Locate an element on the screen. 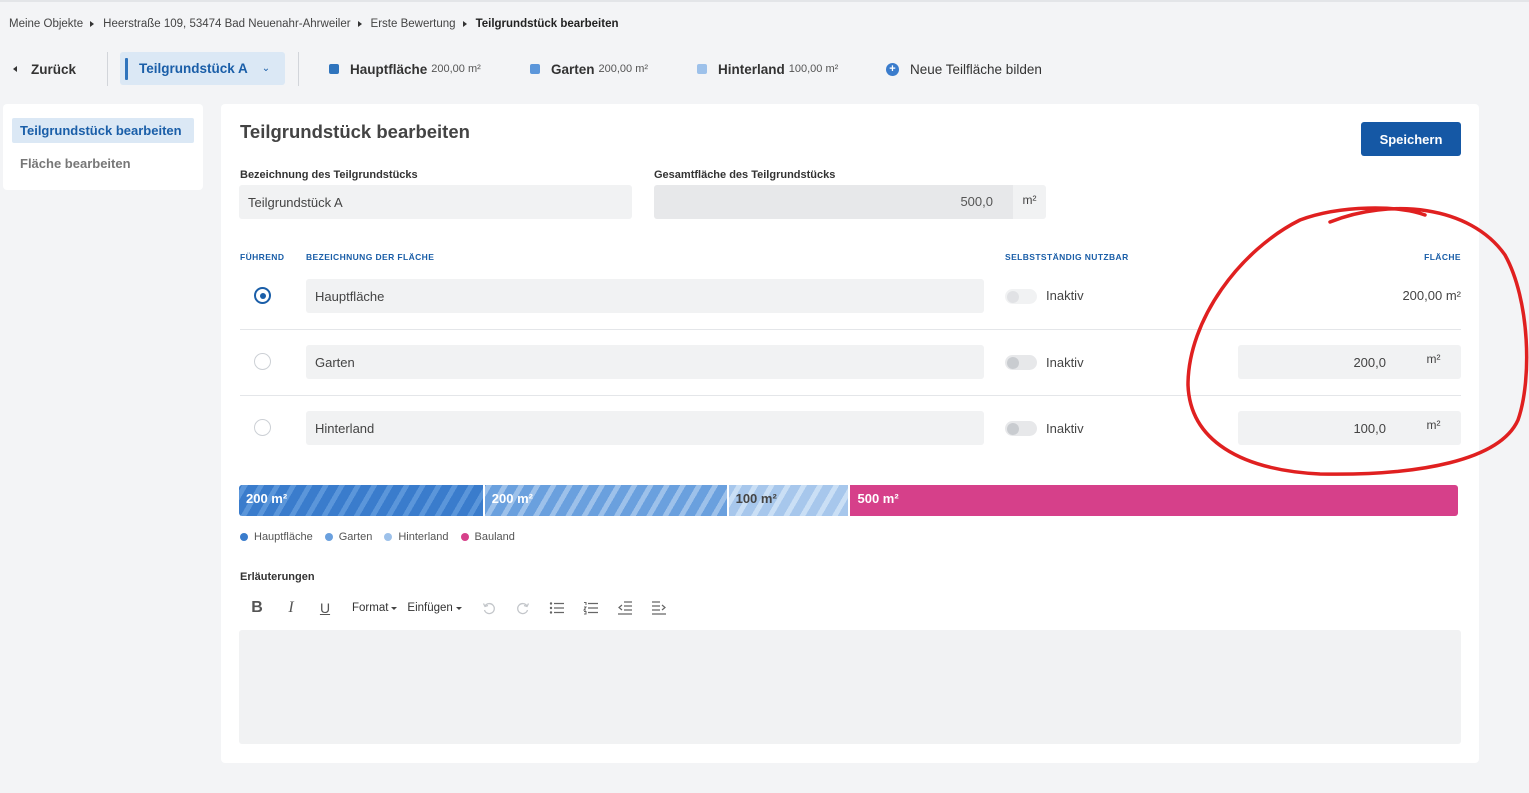  total-area-value: 500,0 is located at coordinates (833, 202).